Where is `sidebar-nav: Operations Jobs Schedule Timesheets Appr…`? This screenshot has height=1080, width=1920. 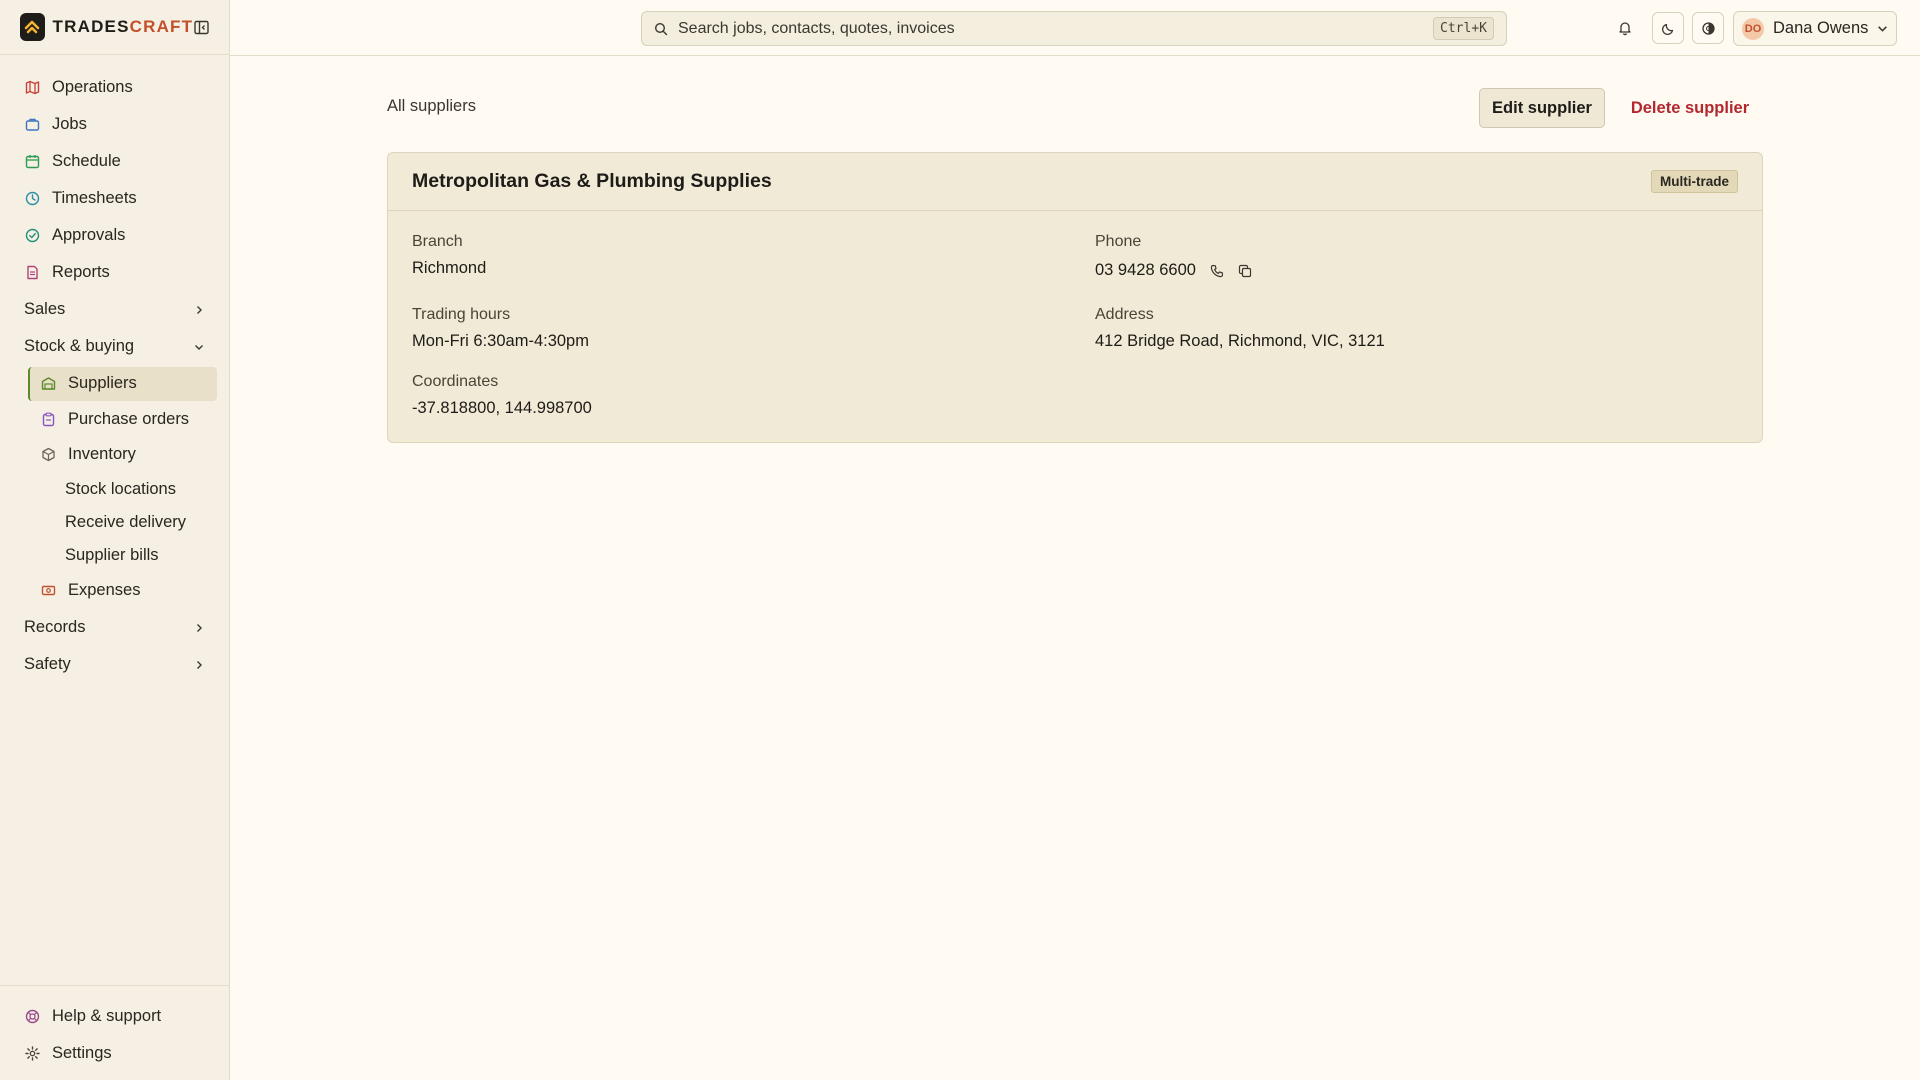 sidebar-nav: Operations Jobs Schedule Timesheets Appr… is located at coordinates (114, 369).